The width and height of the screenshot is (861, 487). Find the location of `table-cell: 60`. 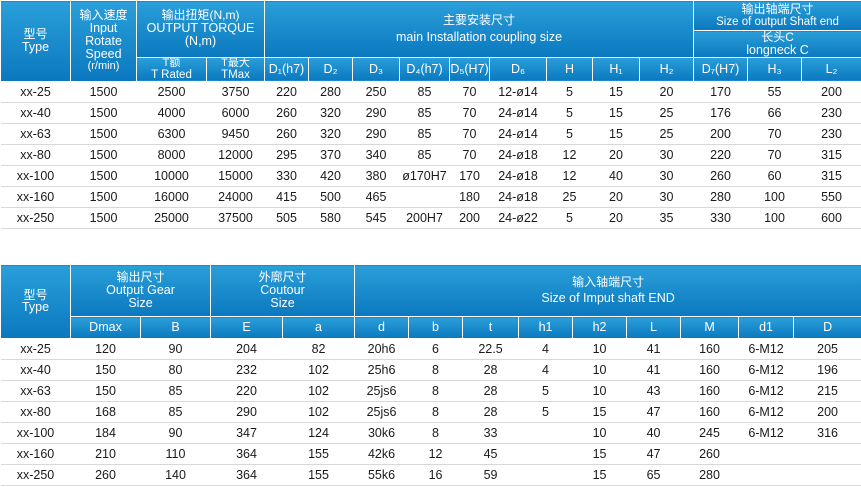

table-cell: 60 is located at coordinates (774, 176).